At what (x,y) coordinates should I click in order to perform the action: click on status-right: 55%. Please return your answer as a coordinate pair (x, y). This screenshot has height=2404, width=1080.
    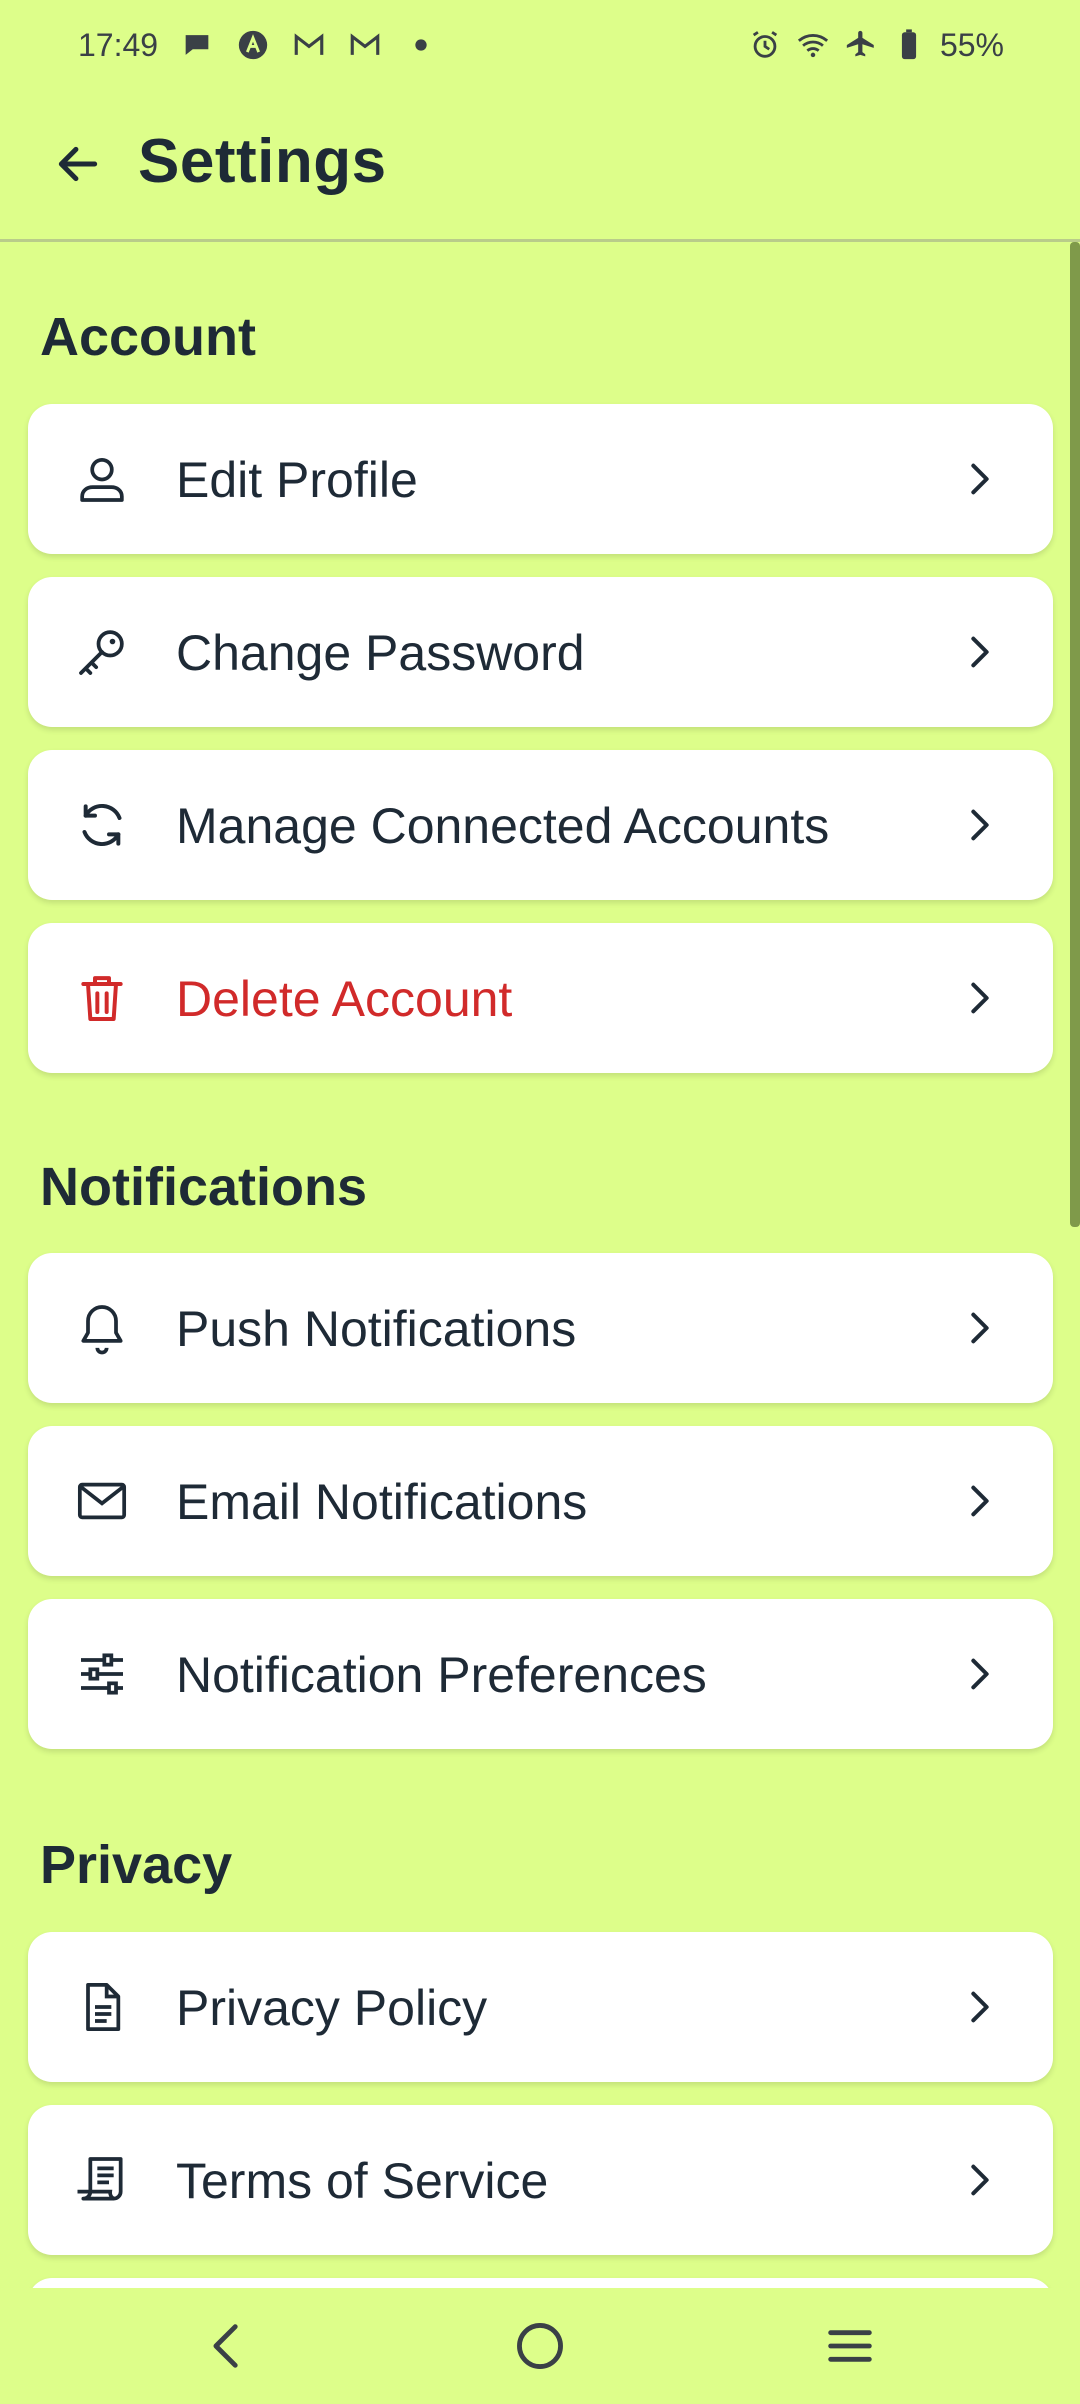
    Looking at the image, I should click on (876, 45).